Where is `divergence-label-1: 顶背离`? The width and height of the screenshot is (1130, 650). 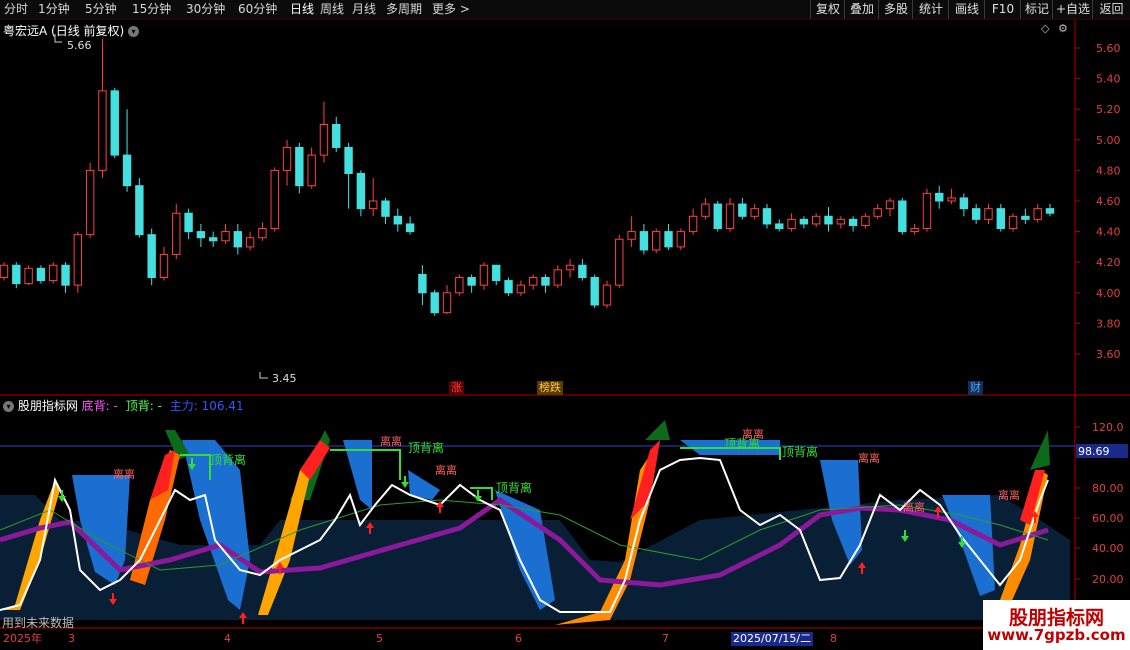
divergence-label-1: 顶背离 is located at coordinates (228, 459).